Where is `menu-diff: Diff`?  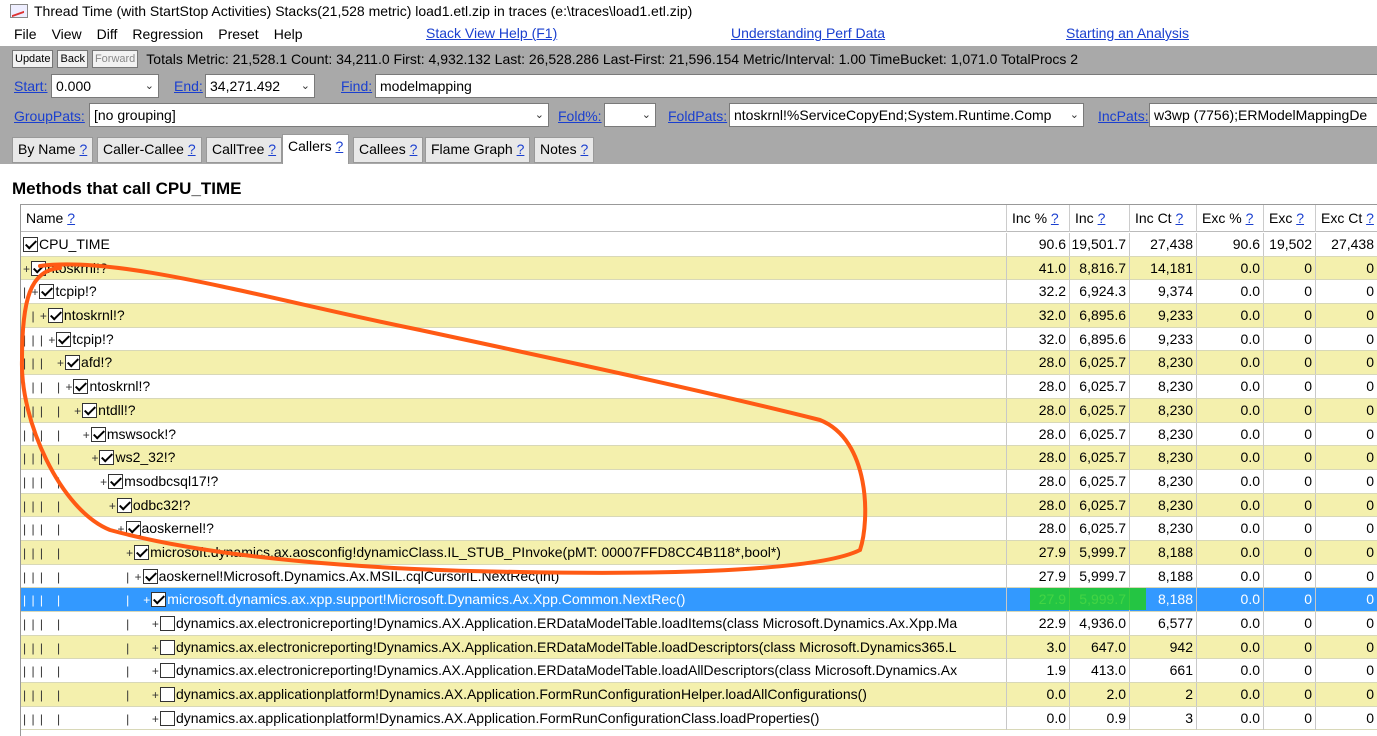
menu-diff: Diff is located at coordinates (107, 34).